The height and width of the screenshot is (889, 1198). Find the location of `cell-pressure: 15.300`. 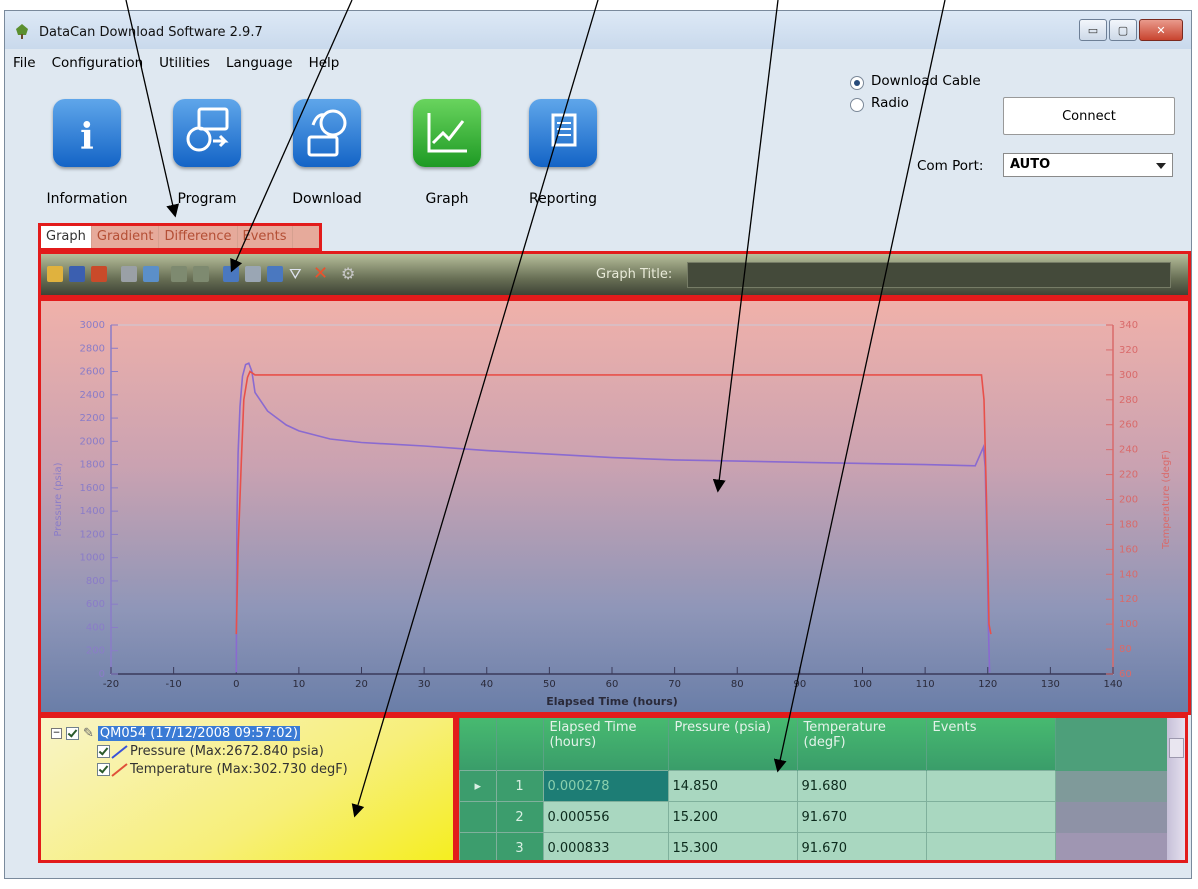

cell-pressure: 15.300 is located at coordinates (732, 846).